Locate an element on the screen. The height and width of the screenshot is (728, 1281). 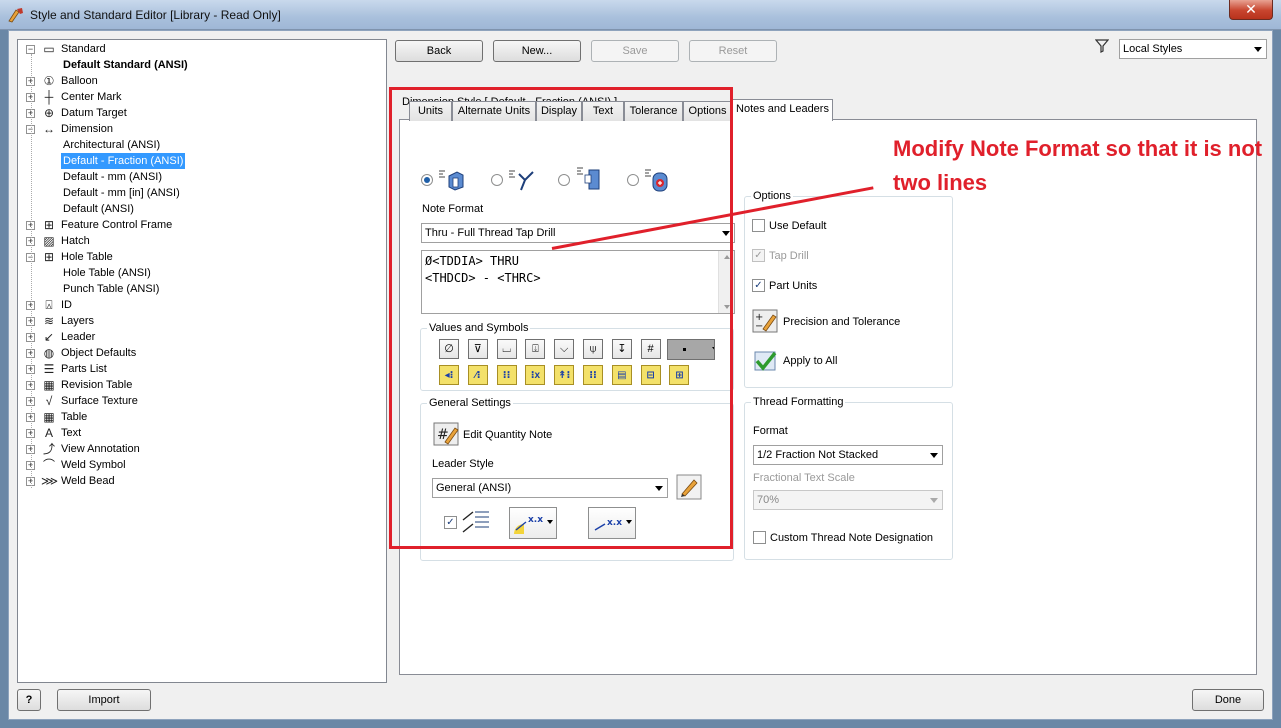
tree-item-balloon: + ① Balloon is located at coordinates (202, 81).